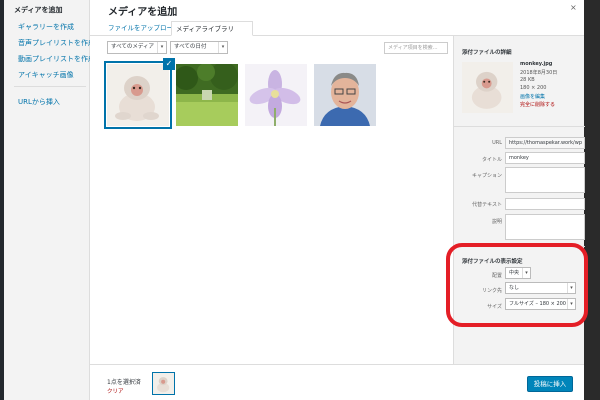  Describe the element at coordinates (56, 43) in the screenshot. I see `menu-item-audio-playlist: 音声プレイリストを作成` at that location.